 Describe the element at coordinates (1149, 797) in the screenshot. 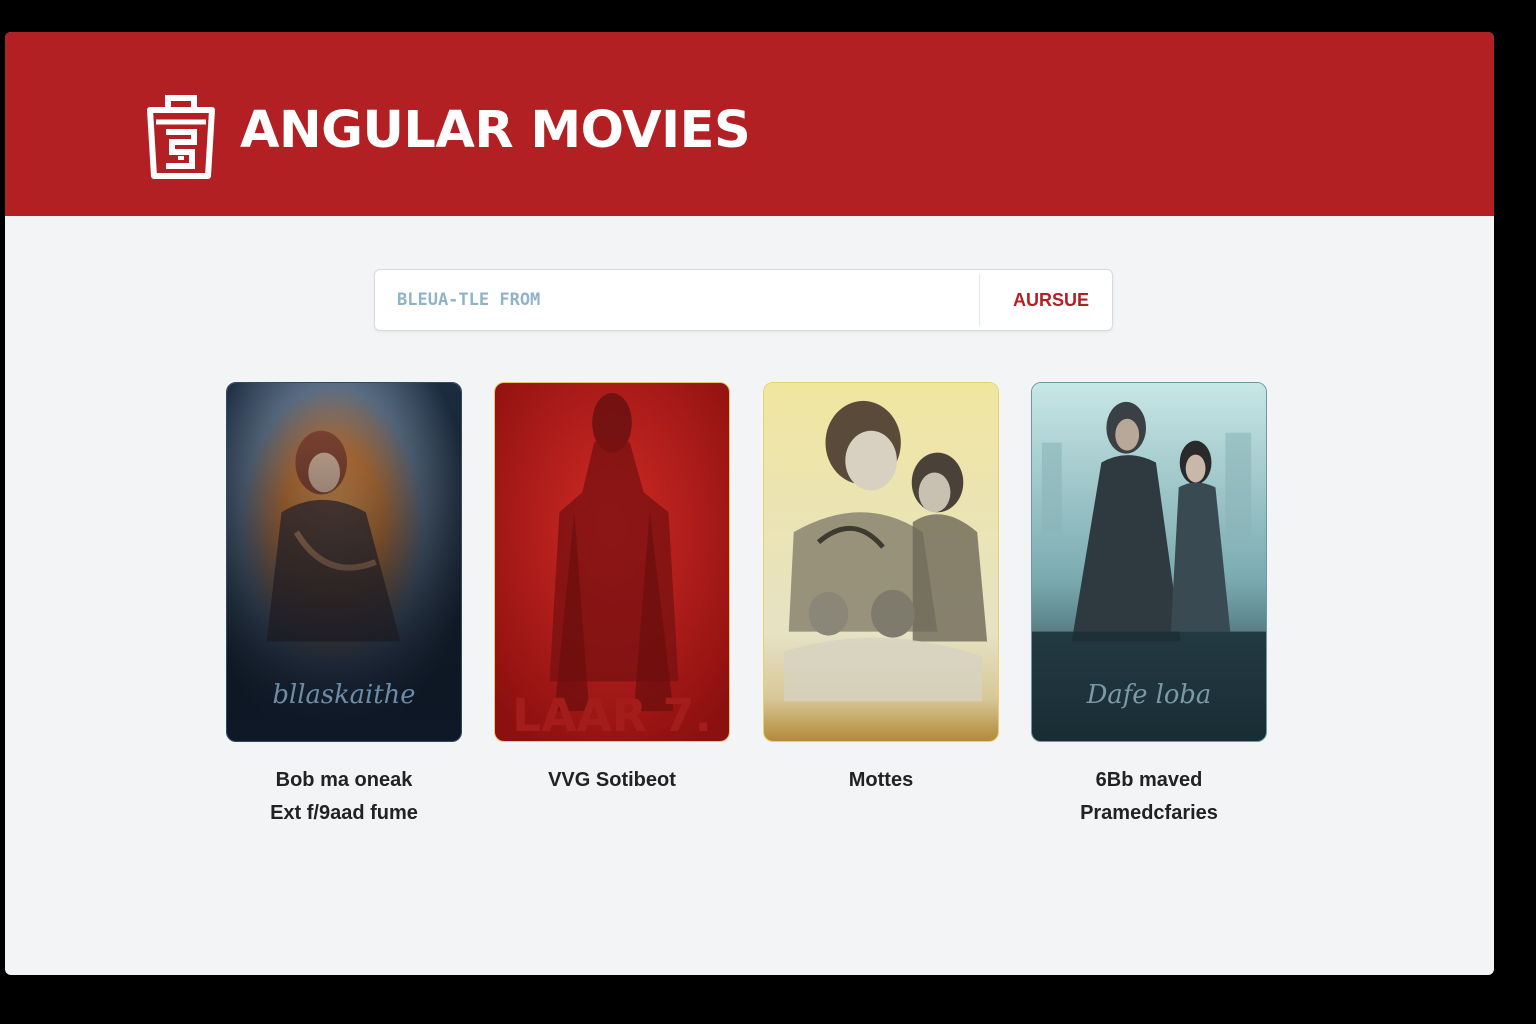

I see `movie-title: 6Bb maved Pramedcfaries` at that location.